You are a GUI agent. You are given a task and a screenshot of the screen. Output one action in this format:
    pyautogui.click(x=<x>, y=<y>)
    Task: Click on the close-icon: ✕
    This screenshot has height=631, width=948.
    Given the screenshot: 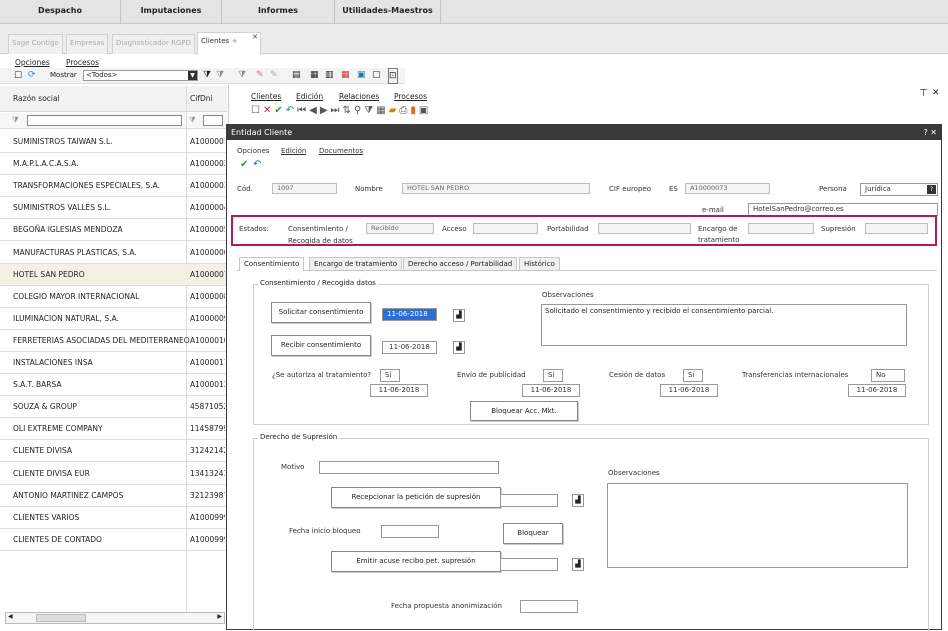 What is the action you would take?
    pyautogui.click(x=255, y=37)
    